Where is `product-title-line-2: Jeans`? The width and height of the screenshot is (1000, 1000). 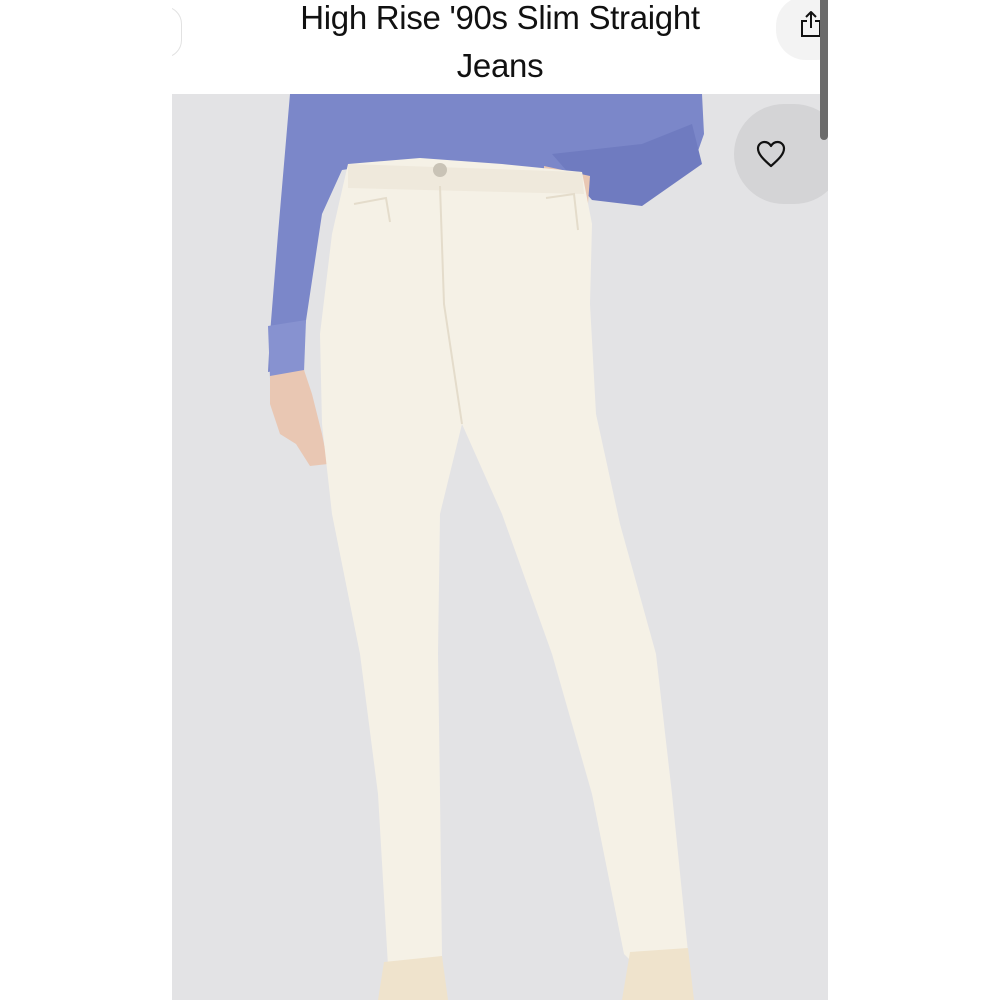
product-title-line-2: Jeans is located at coordinates (500, 65).